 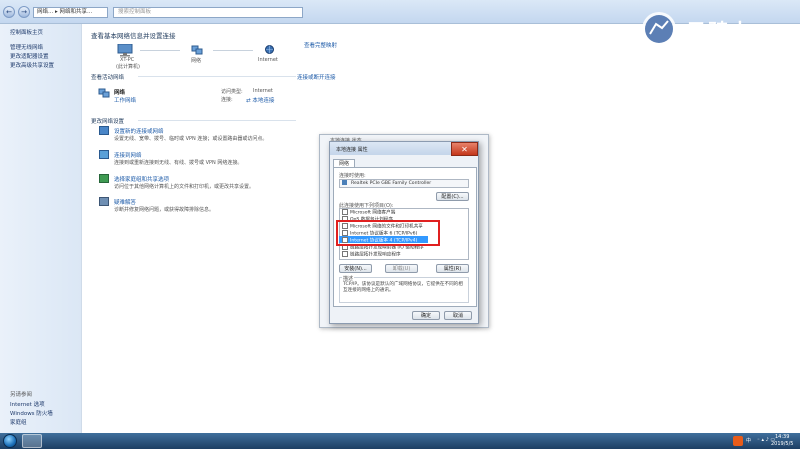 I want to click on search-input: 搜索控制面板, so click(x=208, y=12).